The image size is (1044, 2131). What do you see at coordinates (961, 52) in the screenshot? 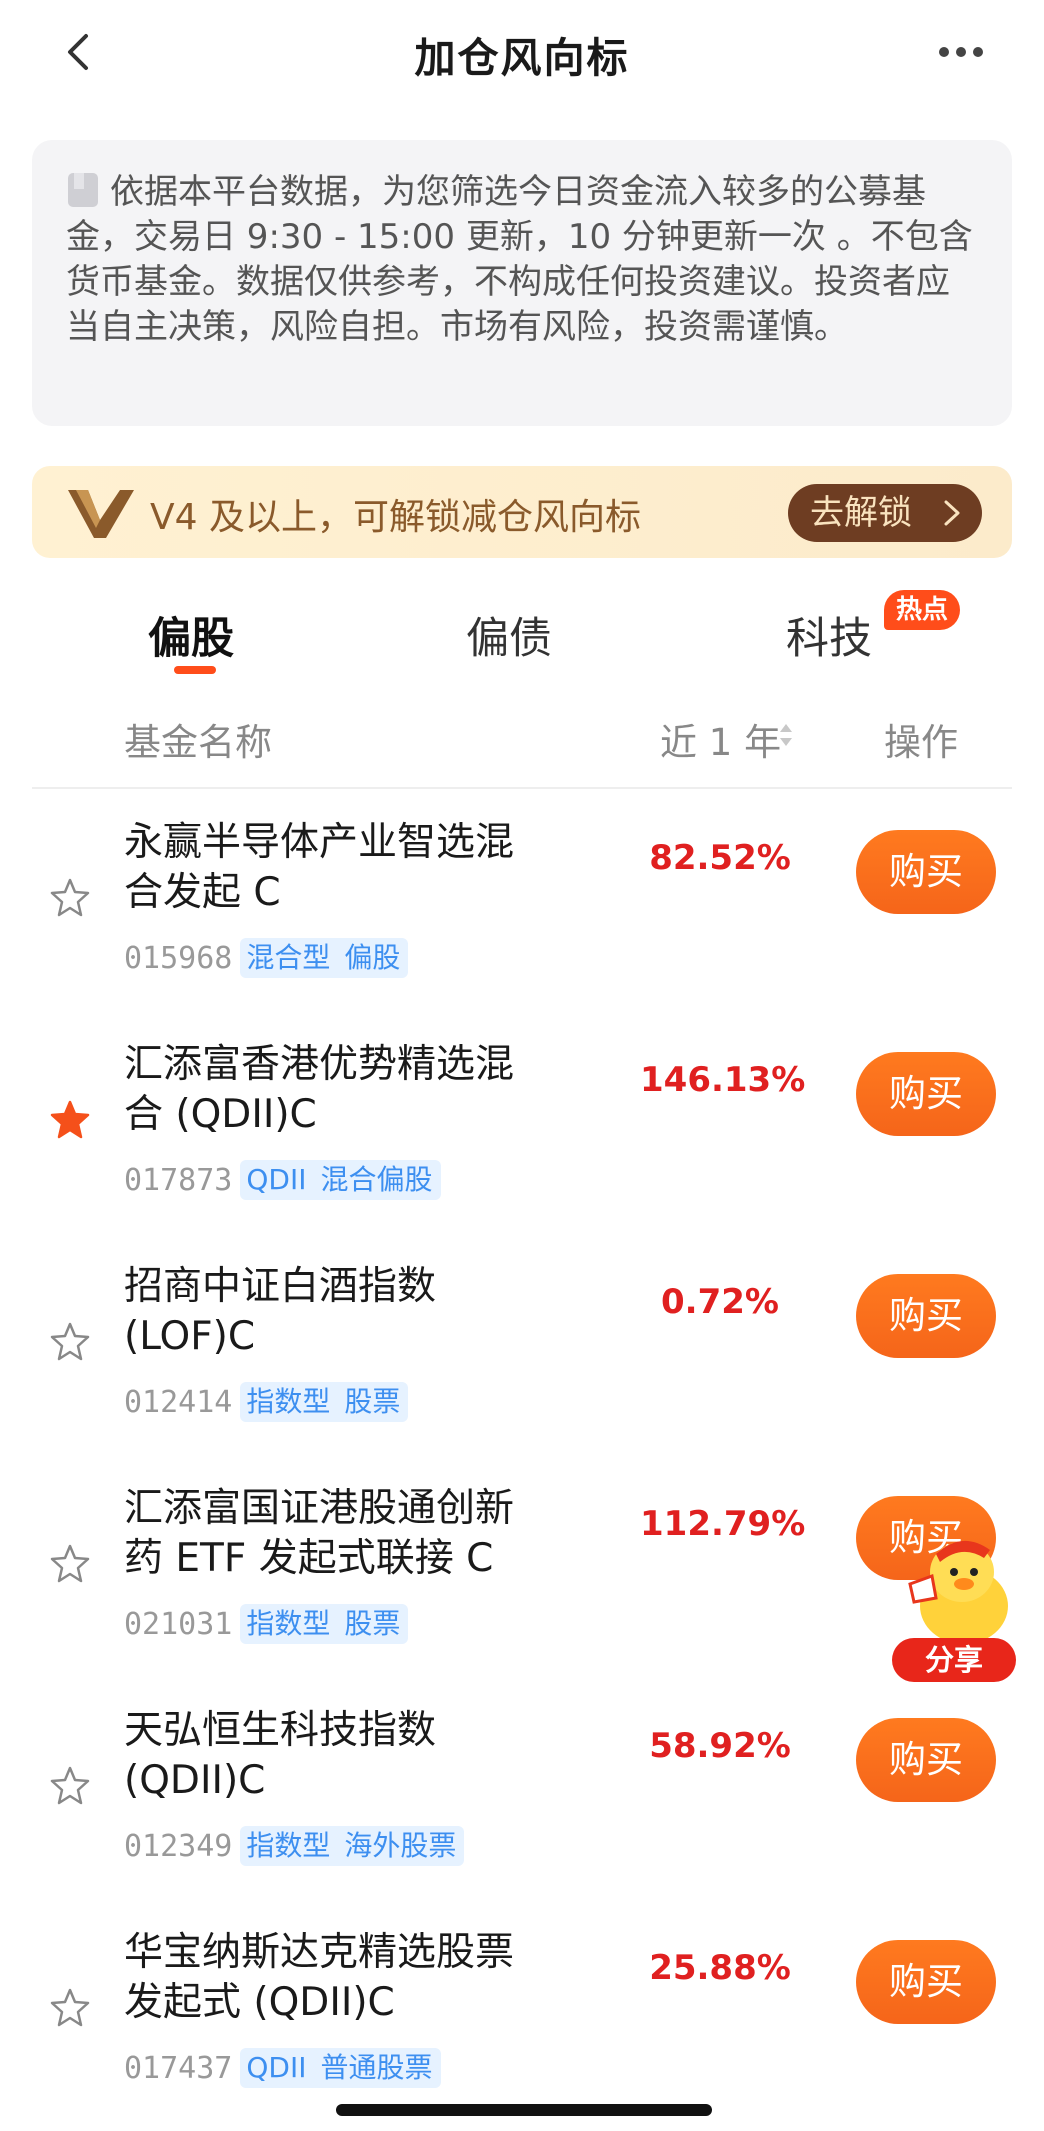
I see `more-options-icon` at bounding box center [961, 52].